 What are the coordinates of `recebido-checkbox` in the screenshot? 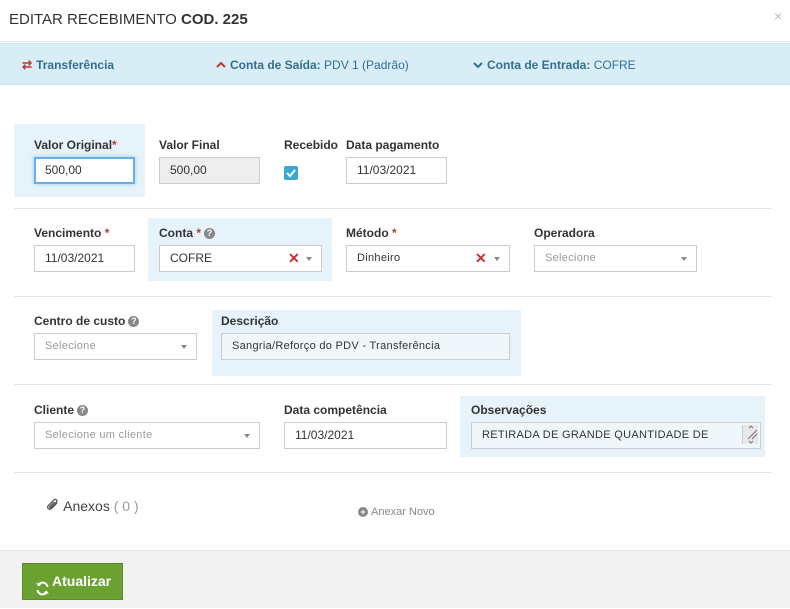 It's located at (291, 173).